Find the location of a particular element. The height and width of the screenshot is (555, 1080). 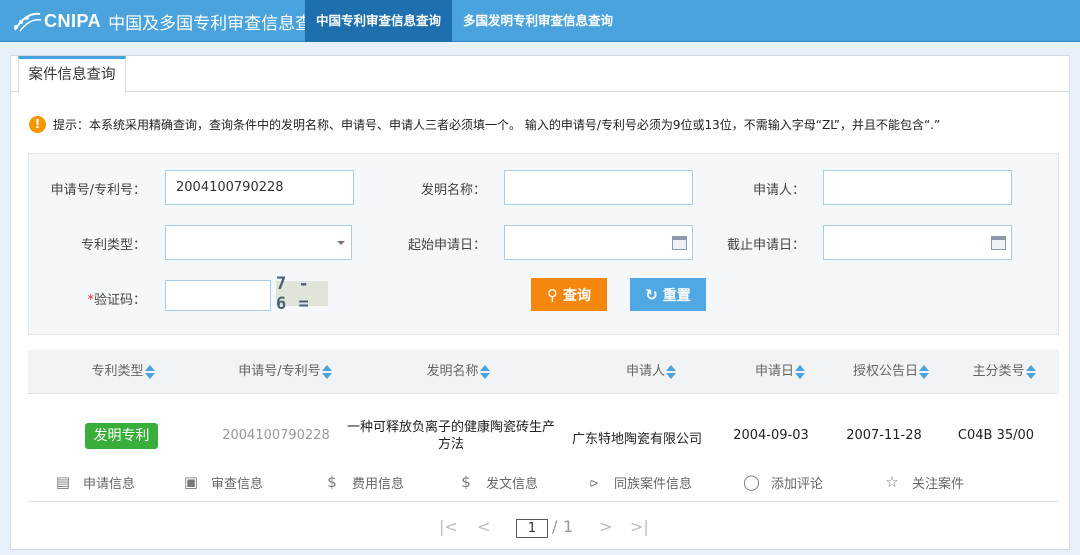

chevron-down-icon is located at coordinates (341, 243).